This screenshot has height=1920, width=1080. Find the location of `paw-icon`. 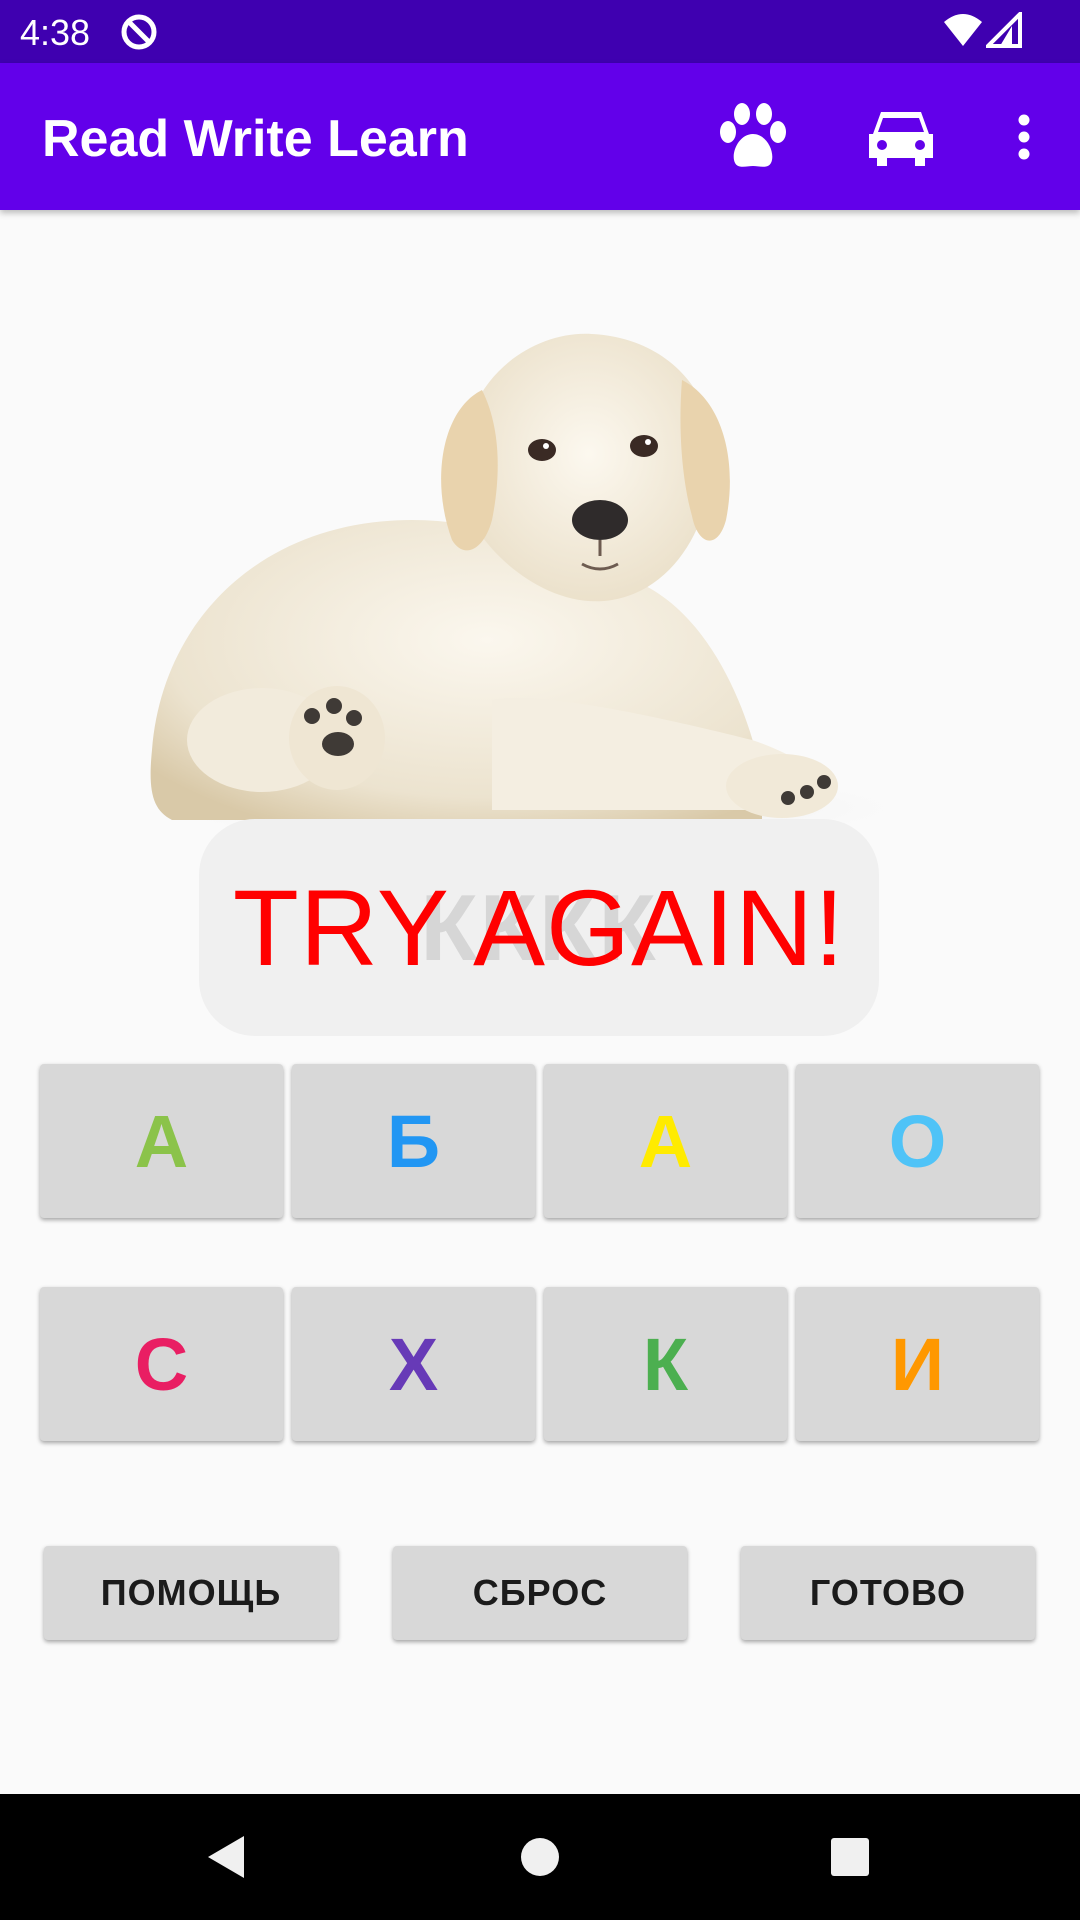

paw-icon is located at coordinates (753, 135).